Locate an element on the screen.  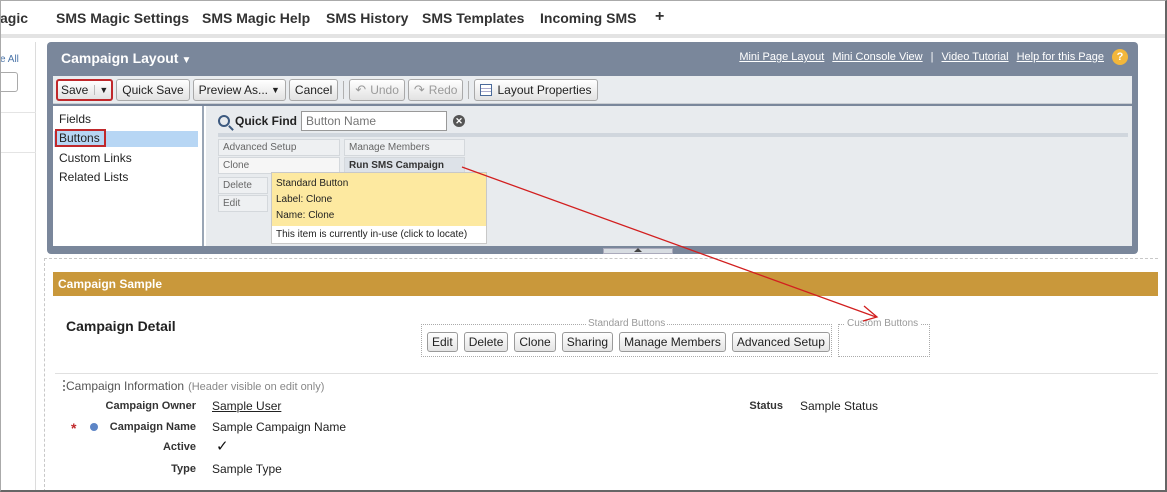
preview-as-button: Preview As... ▼ is located at coordinates (239, 89).